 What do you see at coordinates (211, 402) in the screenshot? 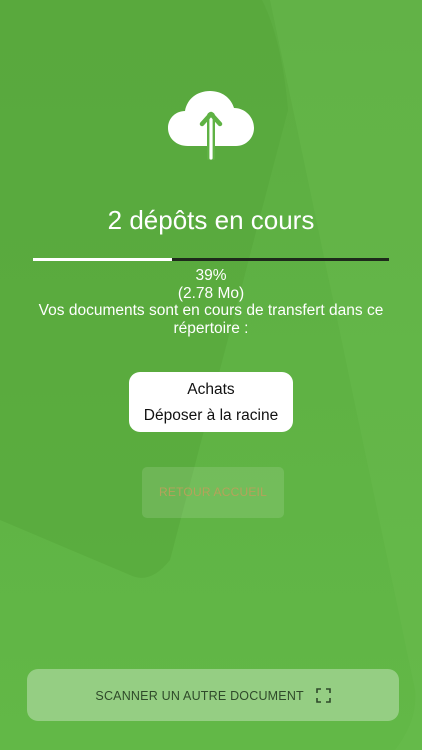
I see `destination-folder-card: Achats Déposer à la racine` at bounding box center [211, 402].